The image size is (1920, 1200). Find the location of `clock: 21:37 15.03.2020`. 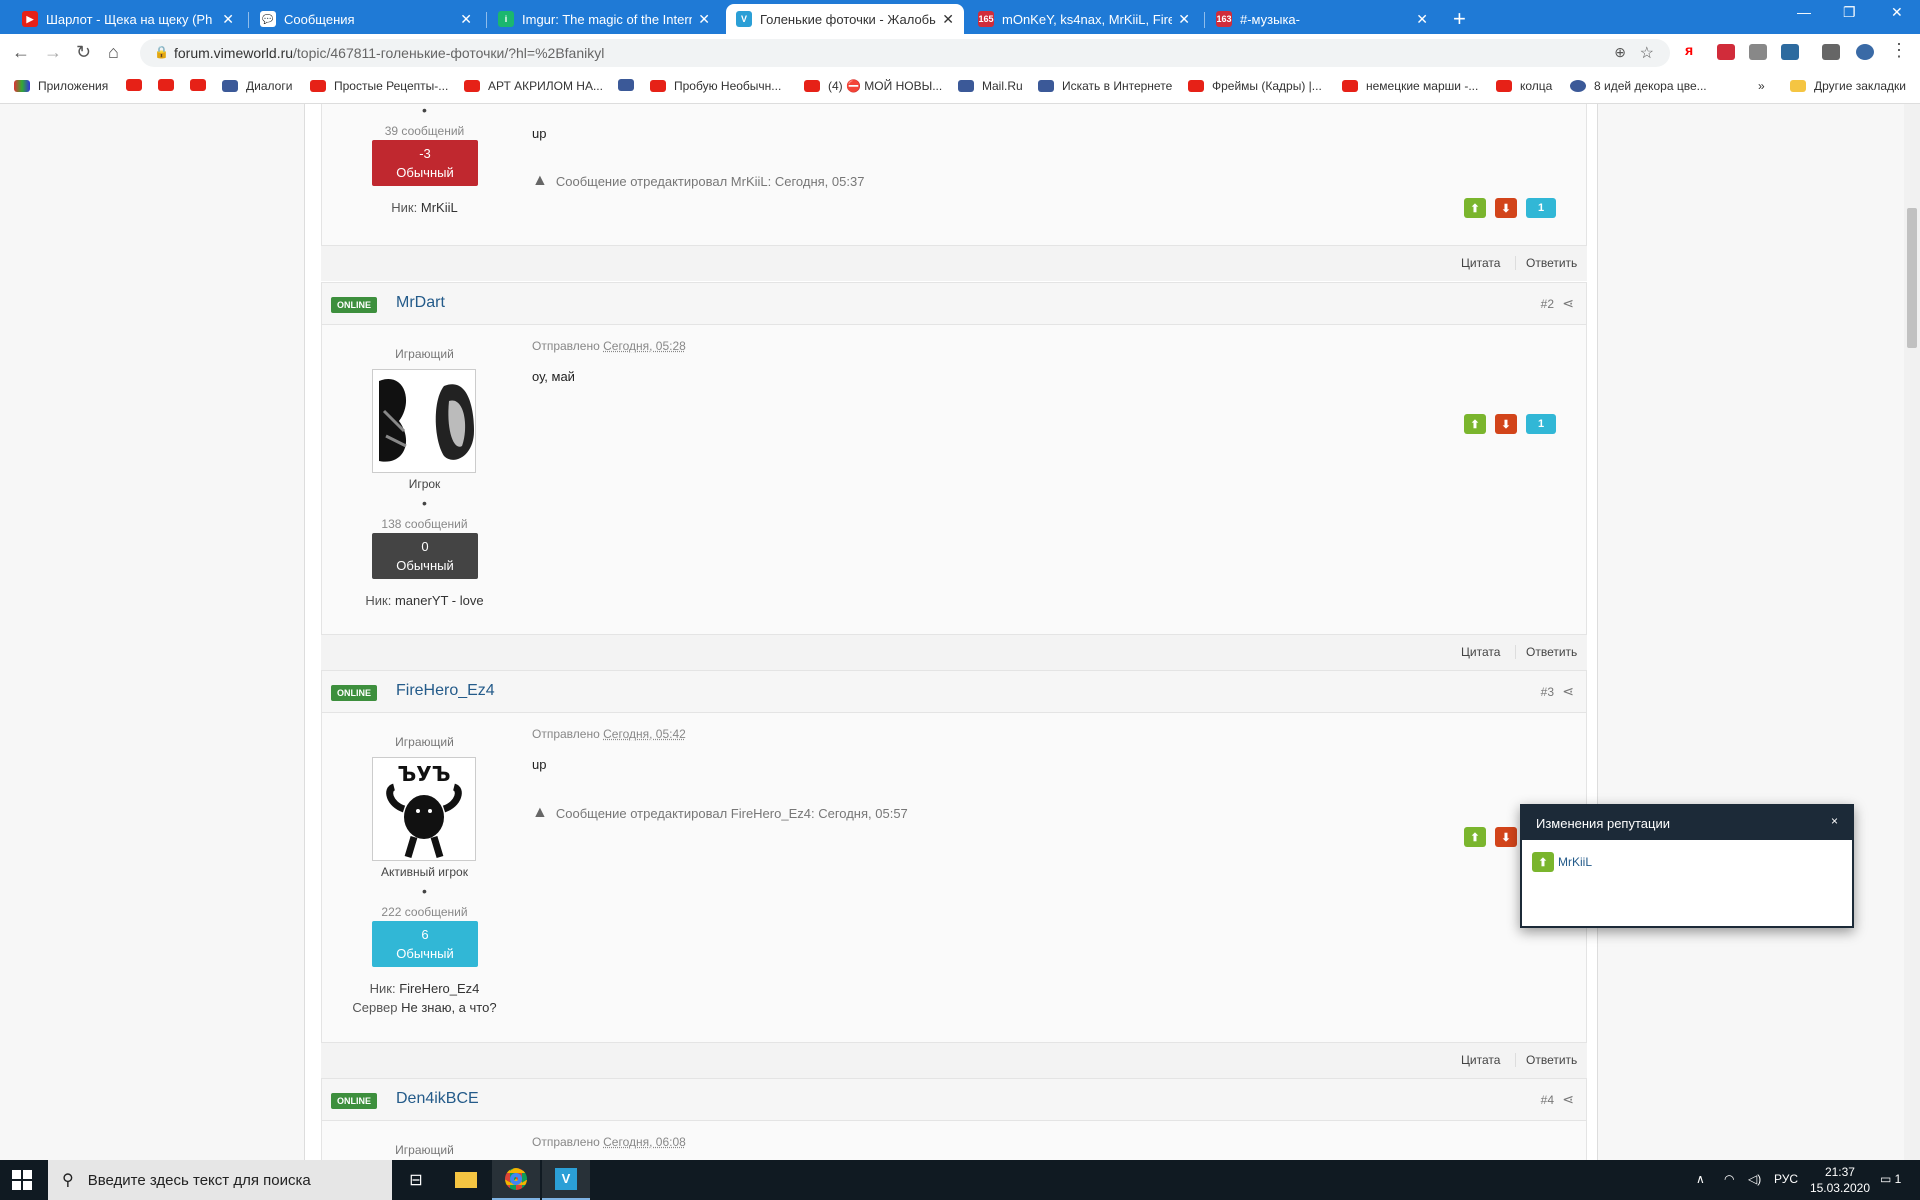

clock: 21:37 15.03.2020 is located at coordinates (1840, 1180).